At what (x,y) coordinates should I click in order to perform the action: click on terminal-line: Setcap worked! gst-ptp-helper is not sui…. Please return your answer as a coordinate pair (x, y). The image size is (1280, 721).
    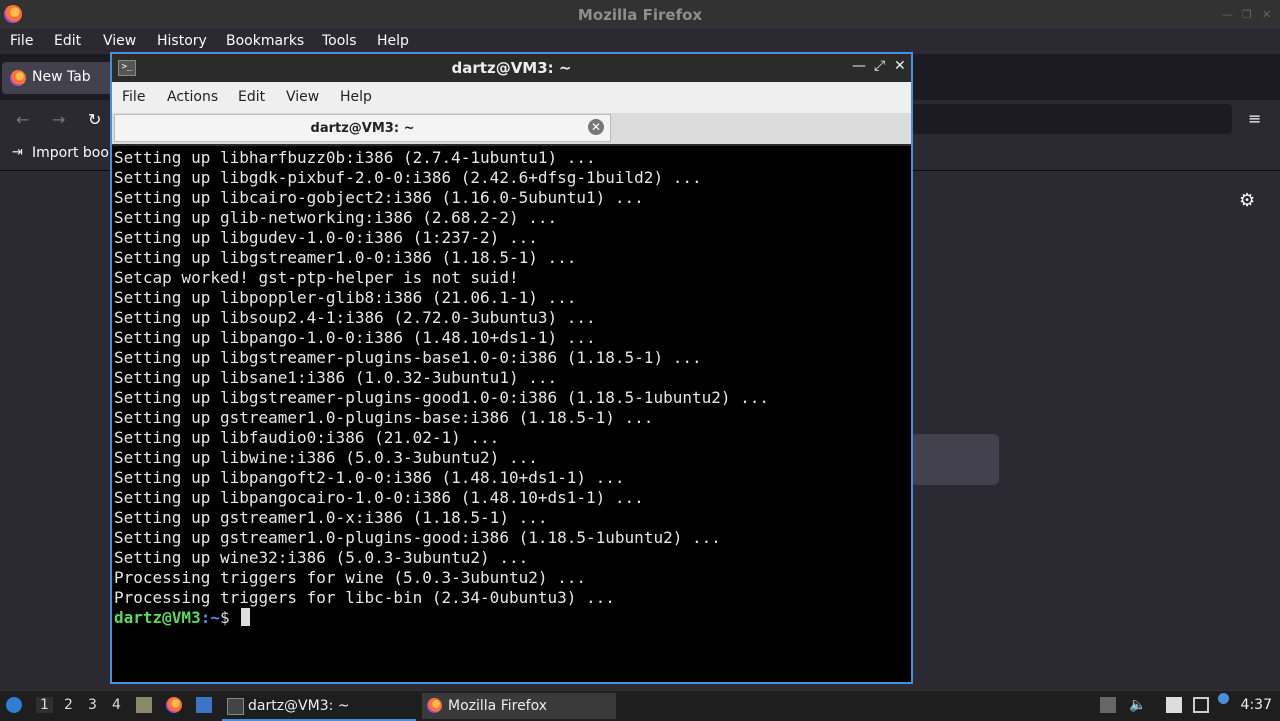
    Looking at the image, I should click on (316, 277).